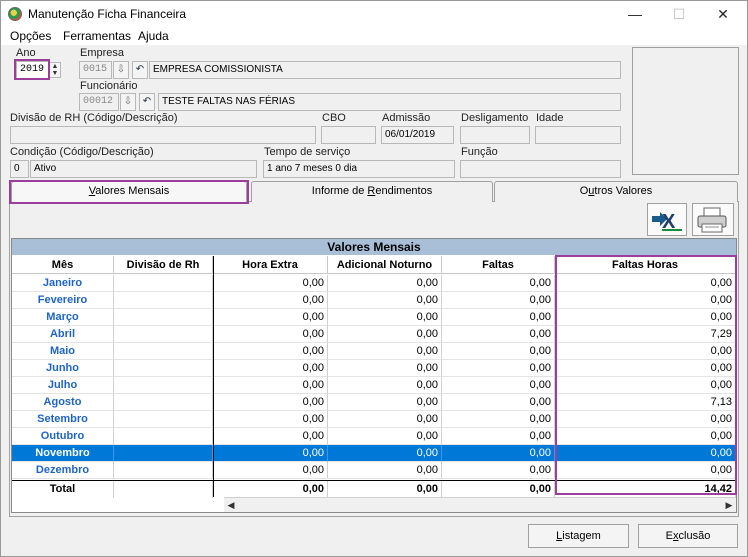  What do you see at coordinates (163, 135) in the screenshot?
I see `divisao-field` at bounding box center [163, 135].